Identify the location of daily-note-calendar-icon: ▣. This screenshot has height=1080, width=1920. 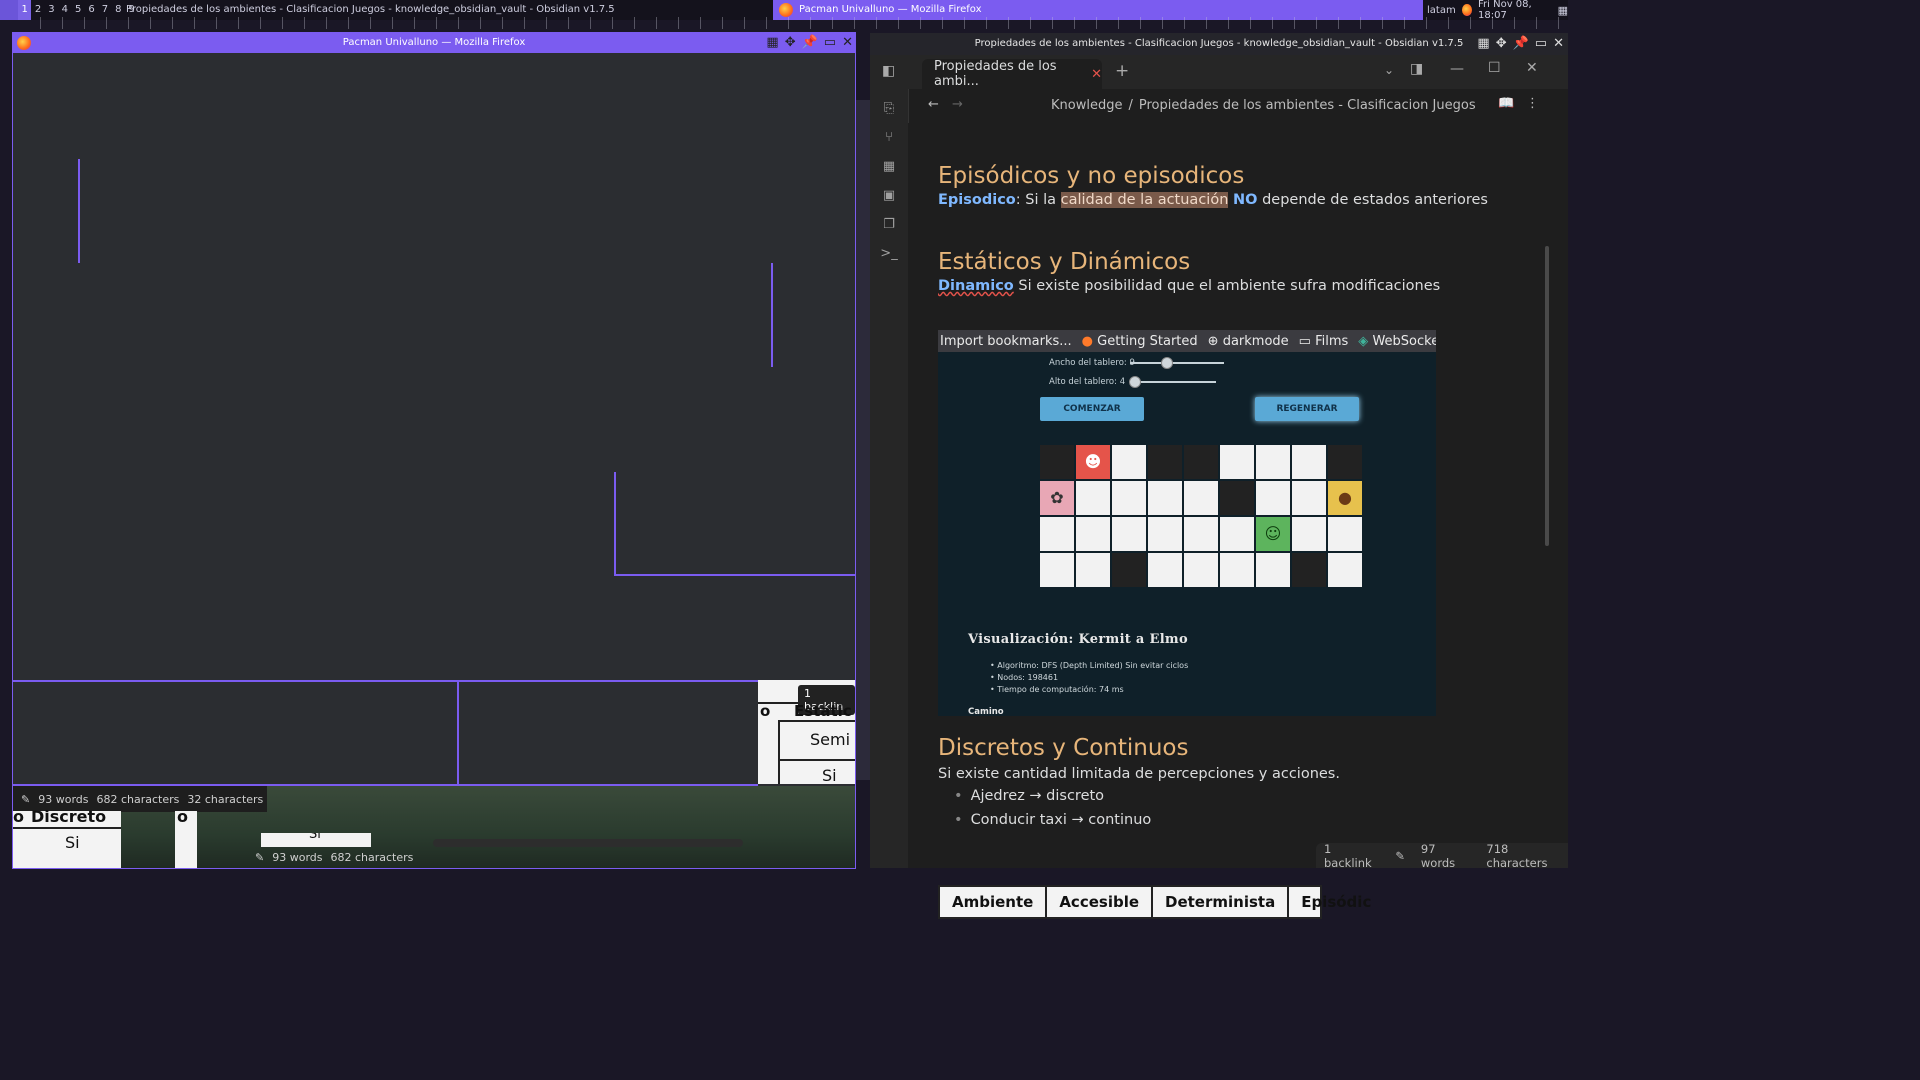
(889, 197).